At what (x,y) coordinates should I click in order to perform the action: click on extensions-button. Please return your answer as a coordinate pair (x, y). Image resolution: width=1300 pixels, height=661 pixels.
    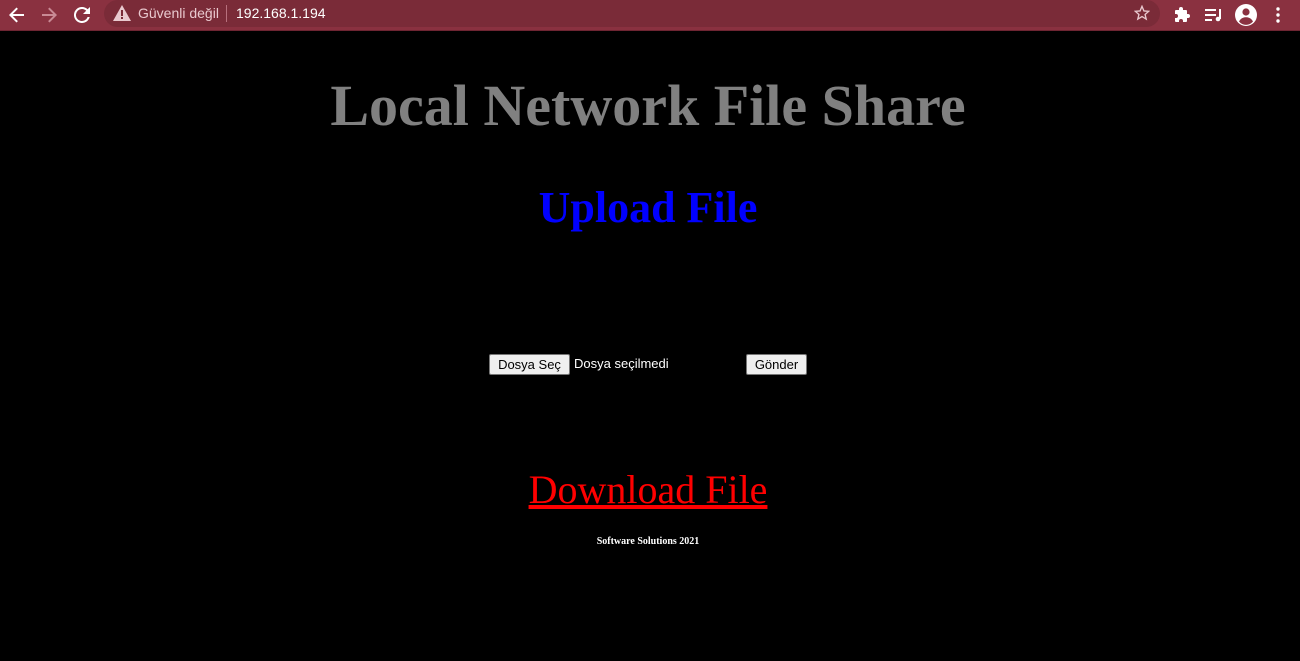
    Looking at the image, I should click on (1182, 15).